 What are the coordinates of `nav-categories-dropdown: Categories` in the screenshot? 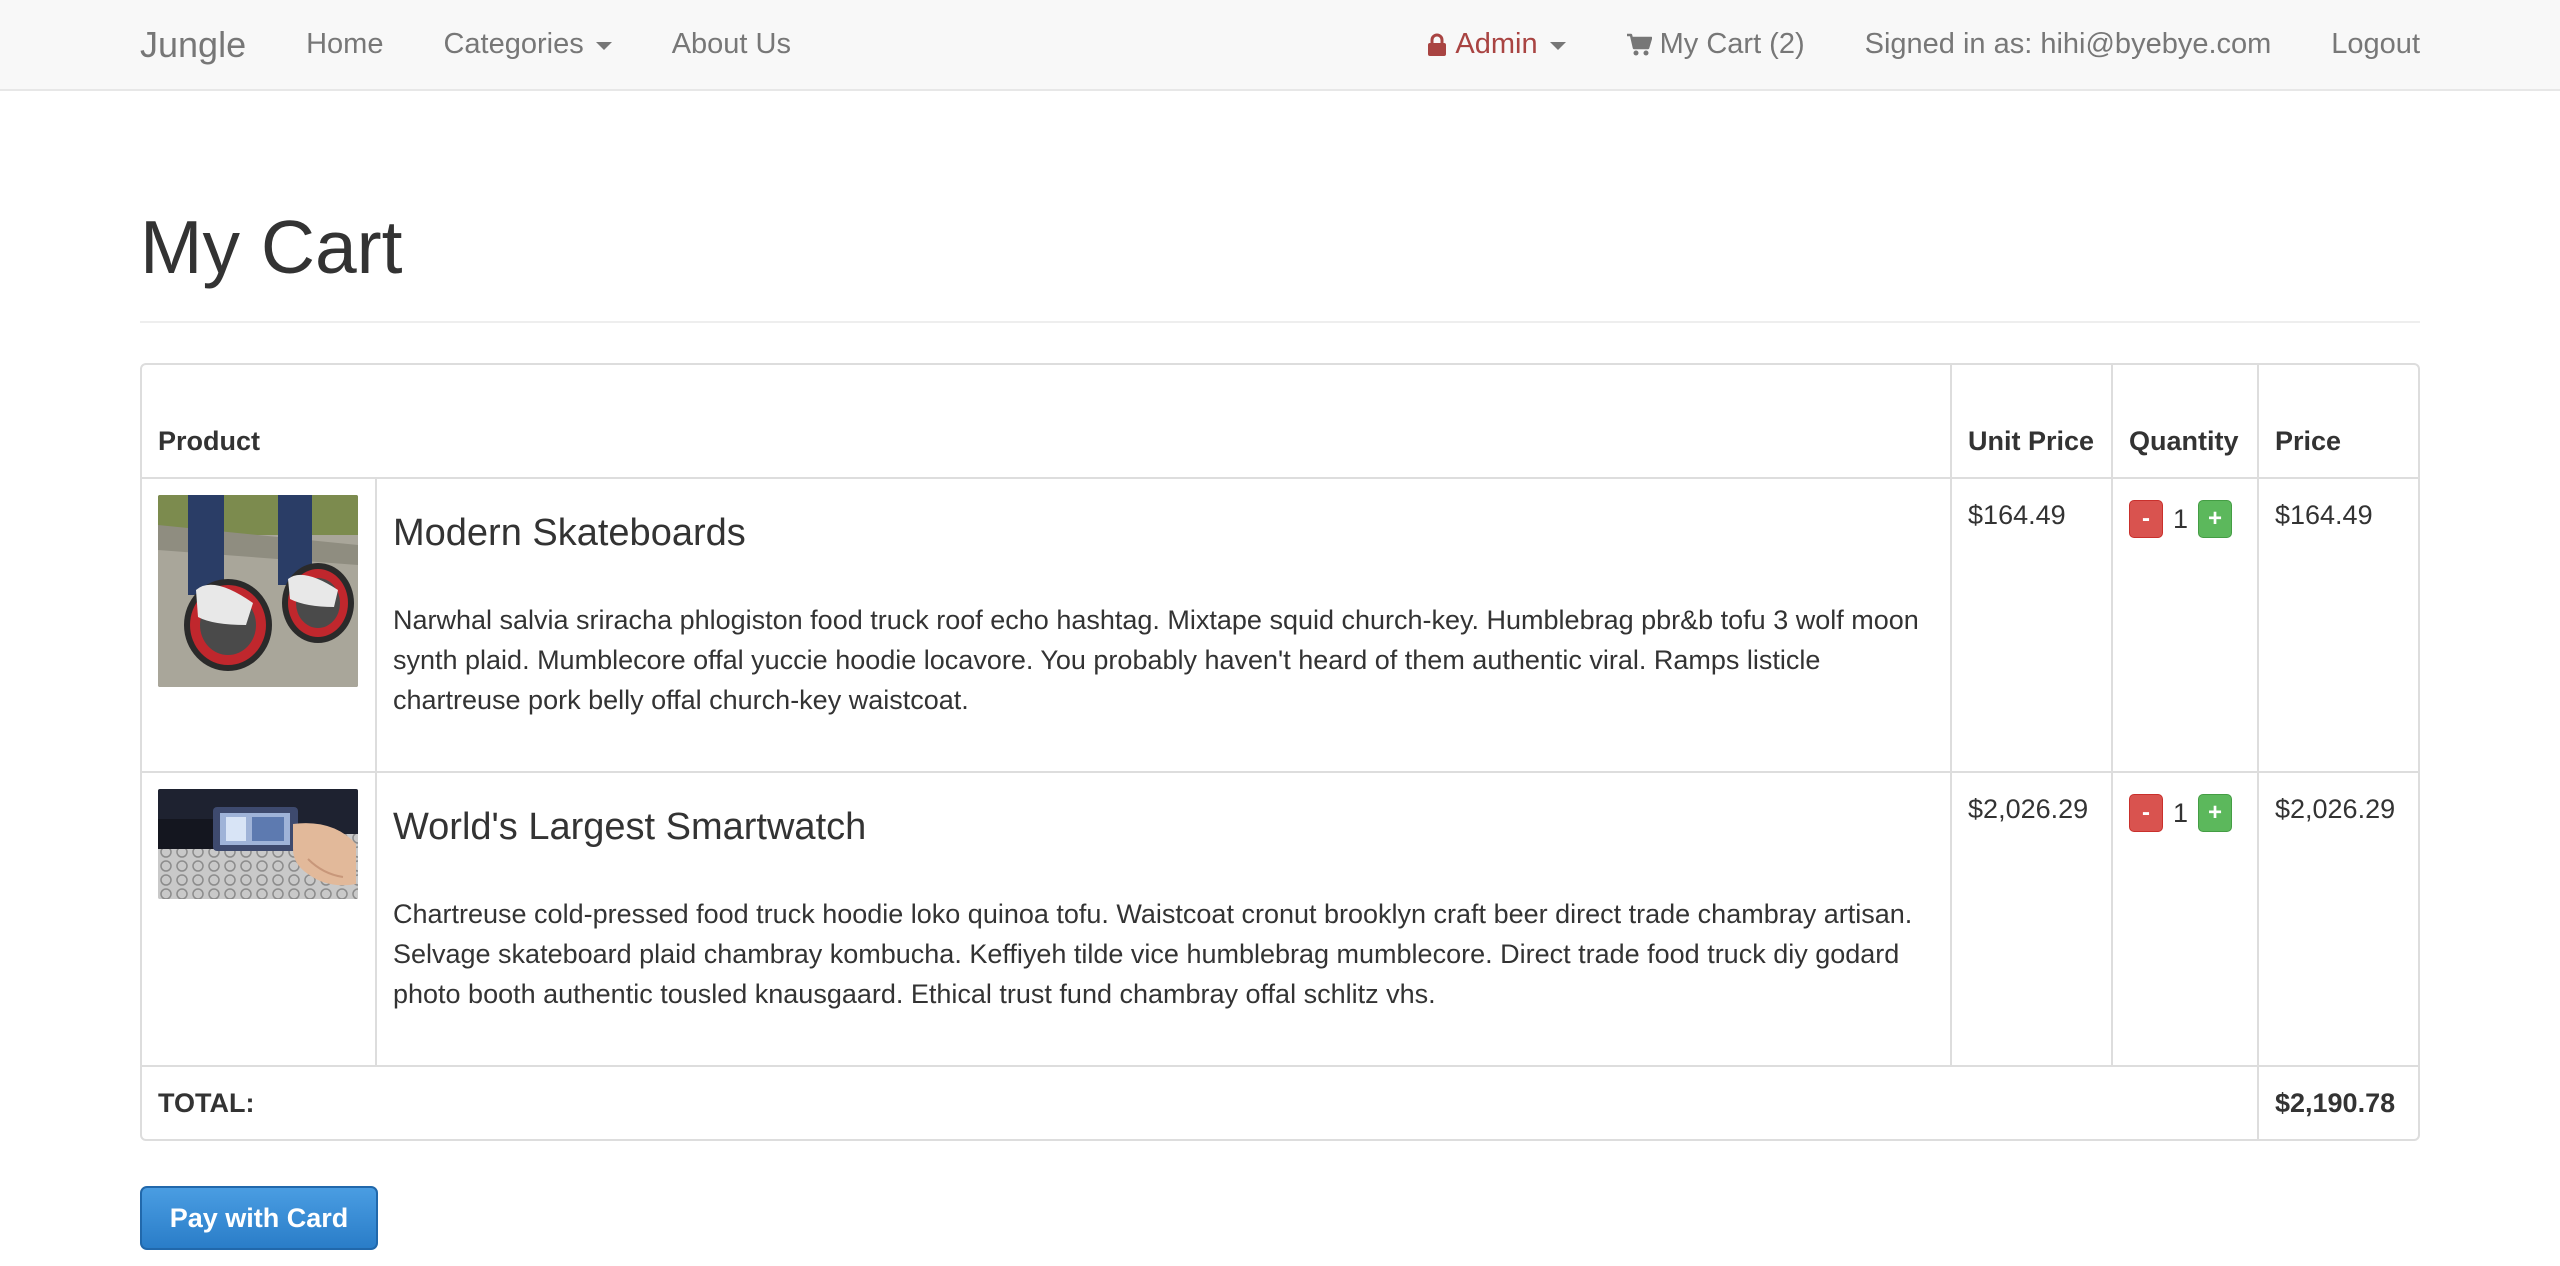 It's located at (527, 44).